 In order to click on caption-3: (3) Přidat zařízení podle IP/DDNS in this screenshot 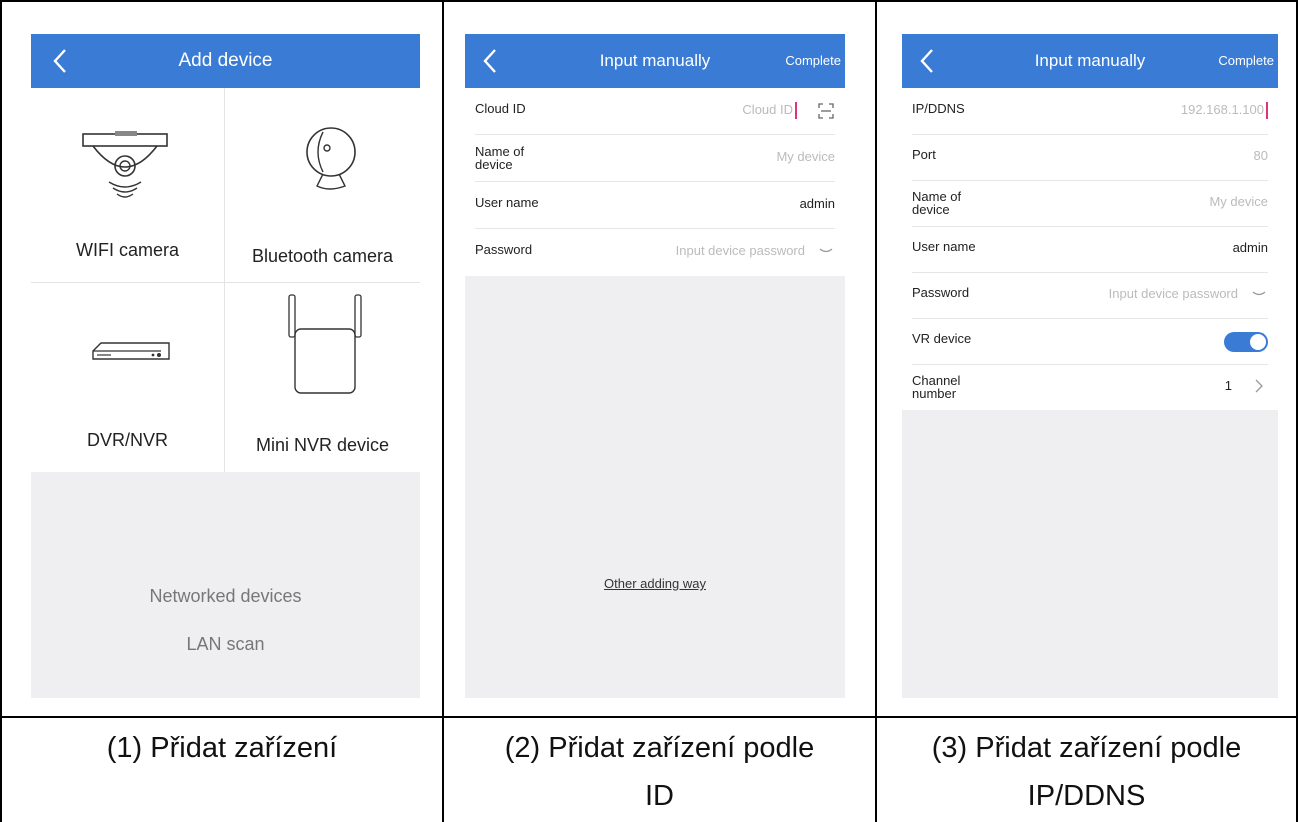, I will do `click(1086, 772)`.